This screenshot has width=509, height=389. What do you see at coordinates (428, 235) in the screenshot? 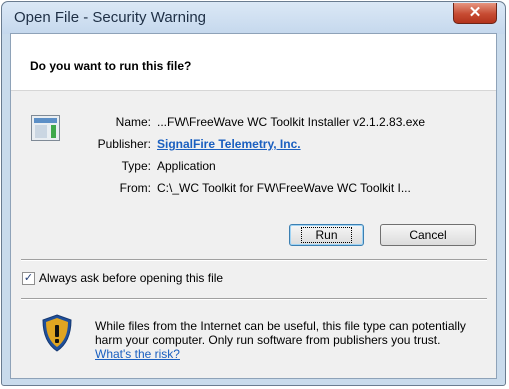
I see `cancel-button: Cancel` at bounding box center [428, 235].